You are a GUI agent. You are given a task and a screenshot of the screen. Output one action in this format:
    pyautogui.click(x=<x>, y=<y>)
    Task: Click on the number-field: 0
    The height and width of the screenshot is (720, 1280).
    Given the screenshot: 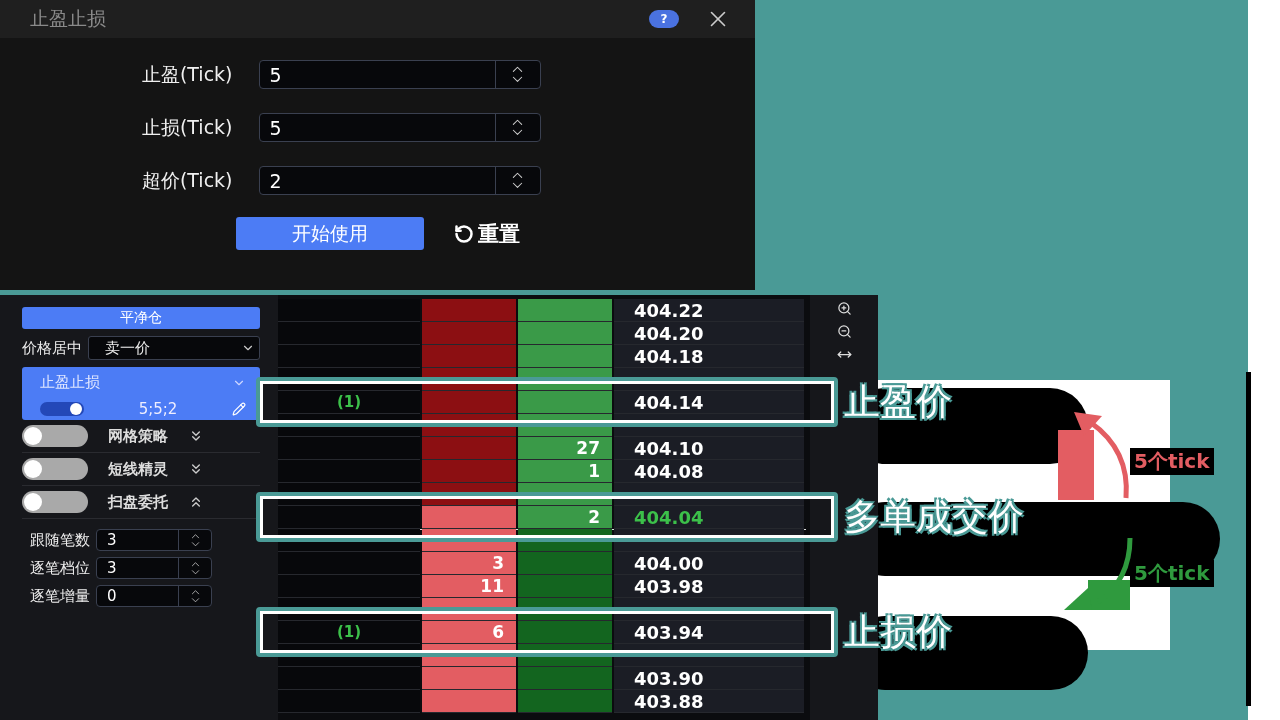 What is the action you would take?
    pyautogui.click(x=154, y=596)
    